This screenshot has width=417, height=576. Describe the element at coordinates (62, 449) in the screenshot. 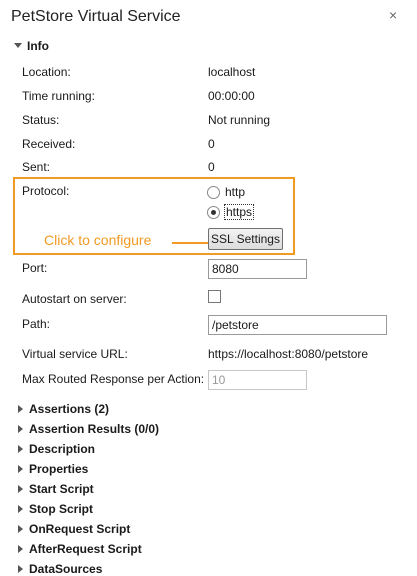

I see `section-label: Description` at that location.